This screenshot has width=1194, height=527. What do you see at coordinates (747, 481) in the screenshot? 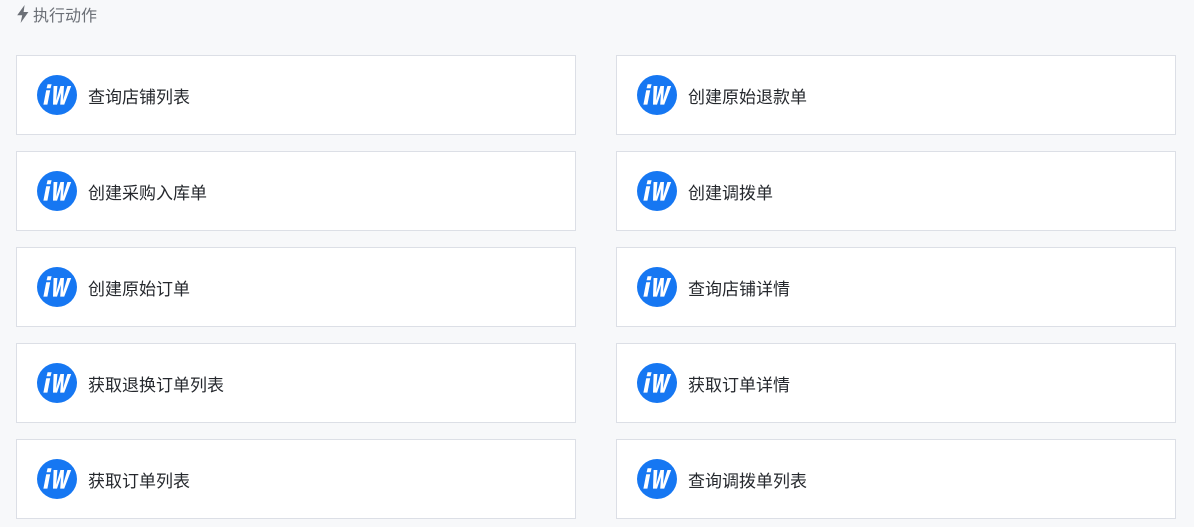
I see `action-label: 查询调拨单列表` at bounding box center [747, 481].